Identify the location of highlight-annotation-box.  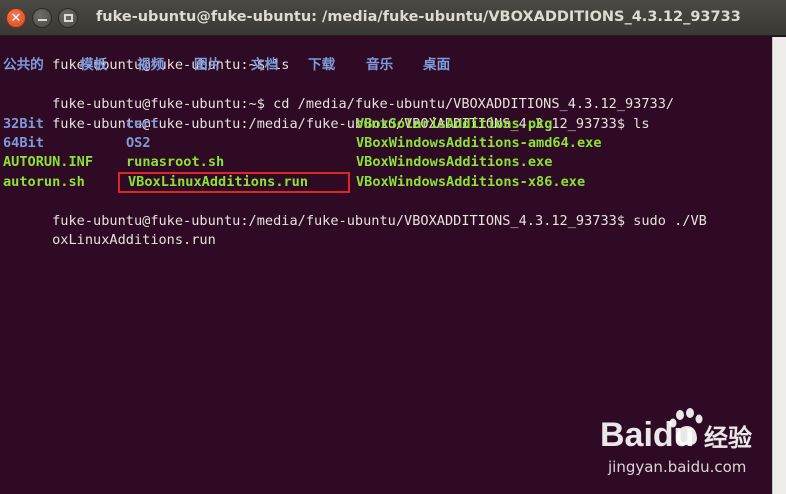
(234, 182).